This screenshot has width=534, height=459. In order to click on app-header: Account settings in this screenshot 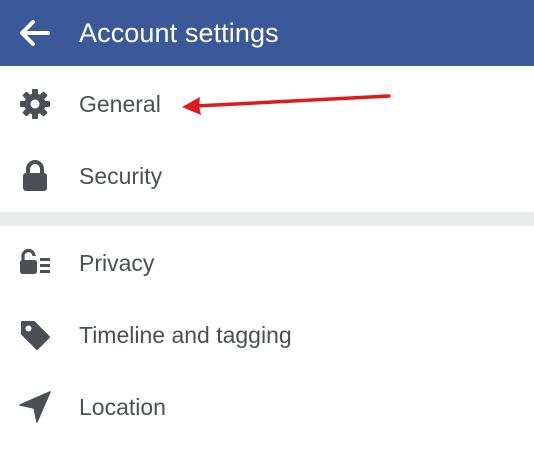, I will do `click(267, 33)`.